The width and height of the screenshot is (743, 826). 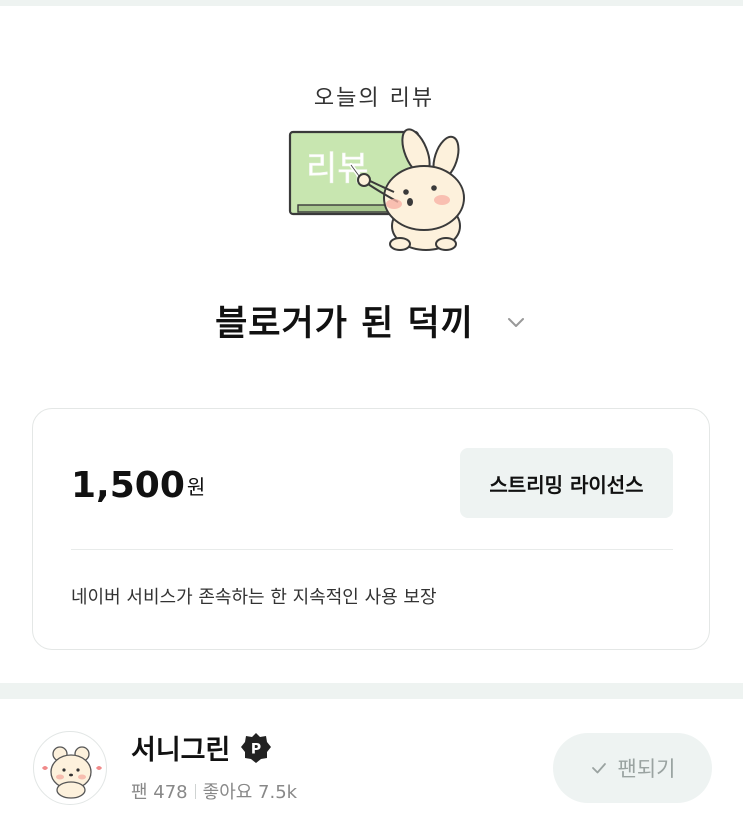 I want to click on fan-button-label: 팬되기, so click(x=646, y=769).